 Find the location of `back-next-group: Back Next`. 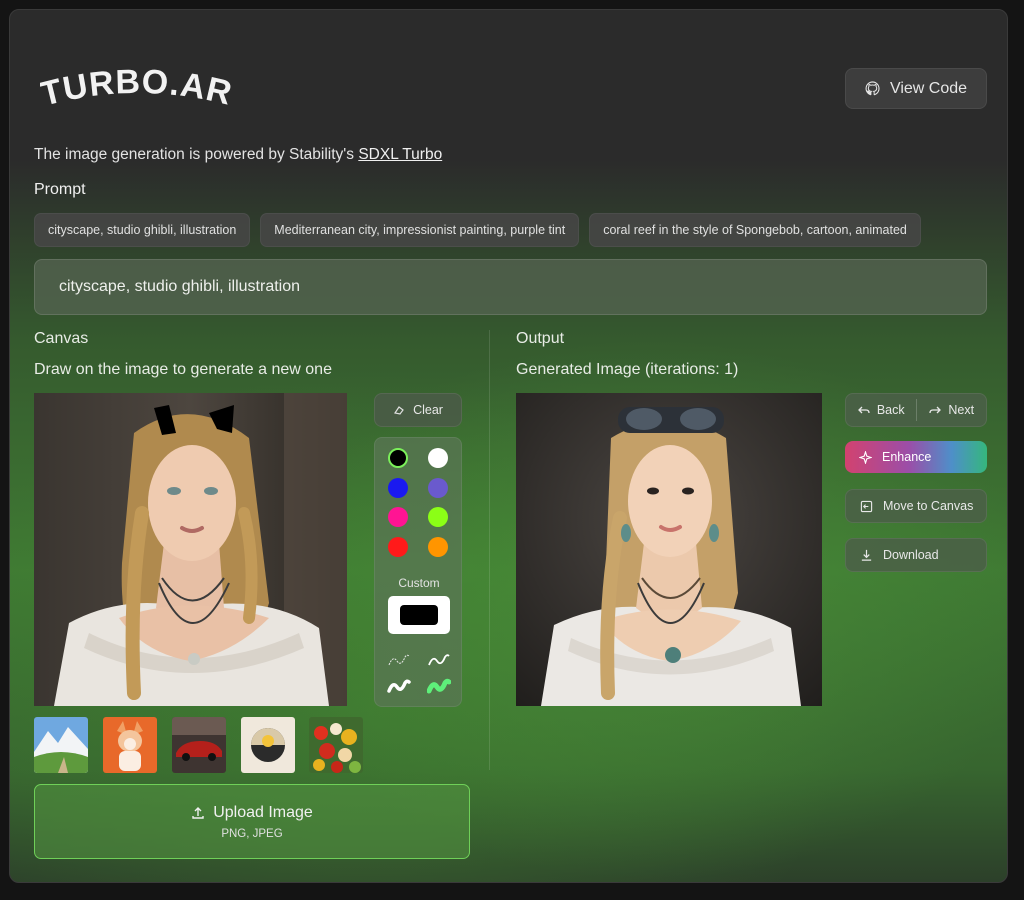

back-next-group: Back Next is located at coordinates (916, 410).